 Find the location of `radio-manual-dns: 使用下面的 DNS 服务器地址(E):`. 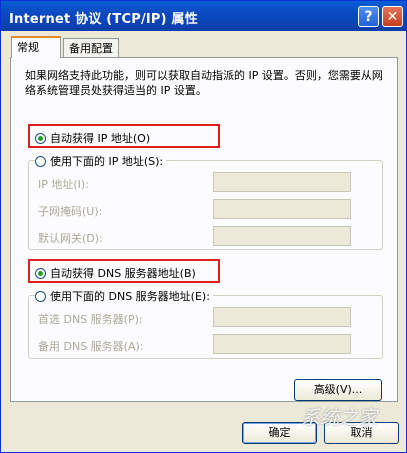

radio-manual-dns: 使用下面的 DNS 服务器地址(E): is located at coordinates (124, 296).